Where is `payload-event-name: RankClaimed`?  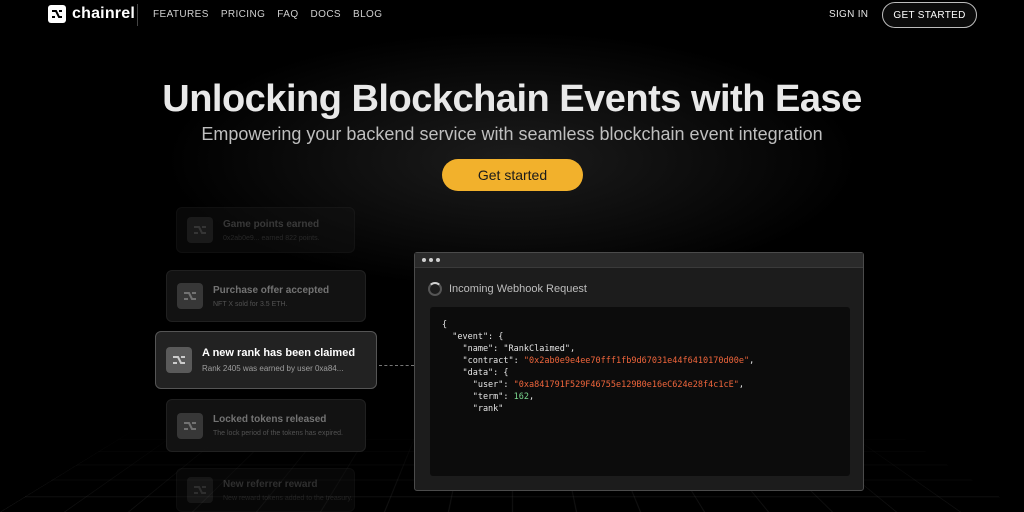
payload-event-name: RankClaimed is located at coordinates (536, 349).